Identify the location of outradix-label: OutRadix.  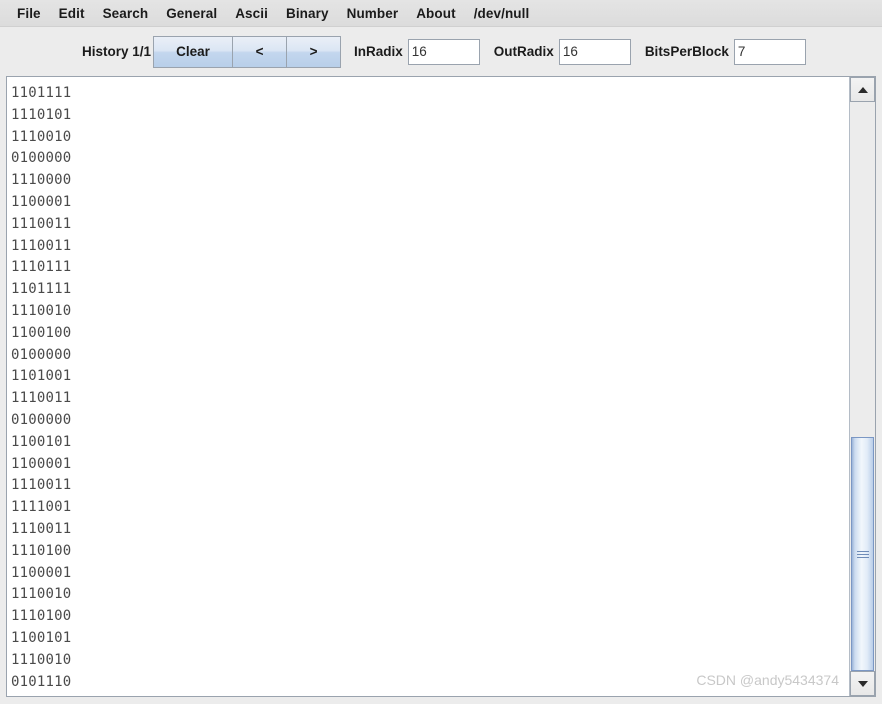
(523, 51).